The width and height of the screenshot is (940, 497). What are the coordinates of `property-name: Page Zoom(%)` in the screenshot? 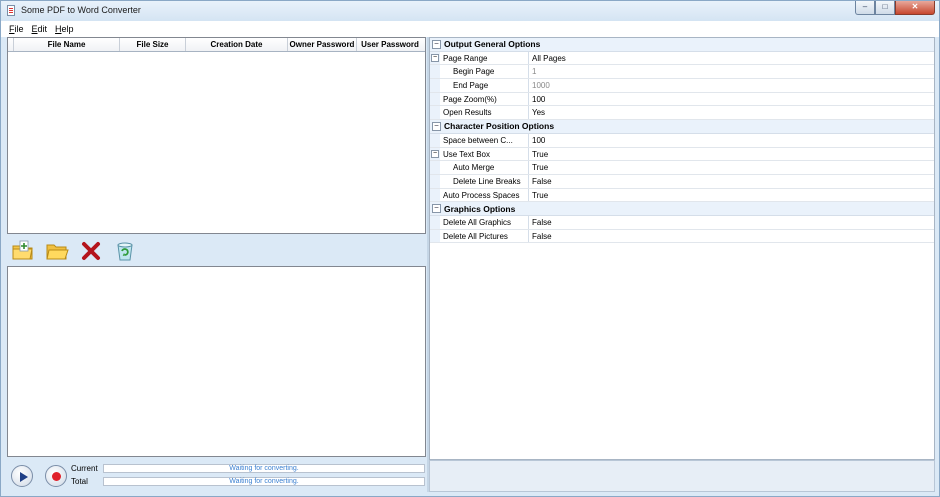 It's located at (484, 99).